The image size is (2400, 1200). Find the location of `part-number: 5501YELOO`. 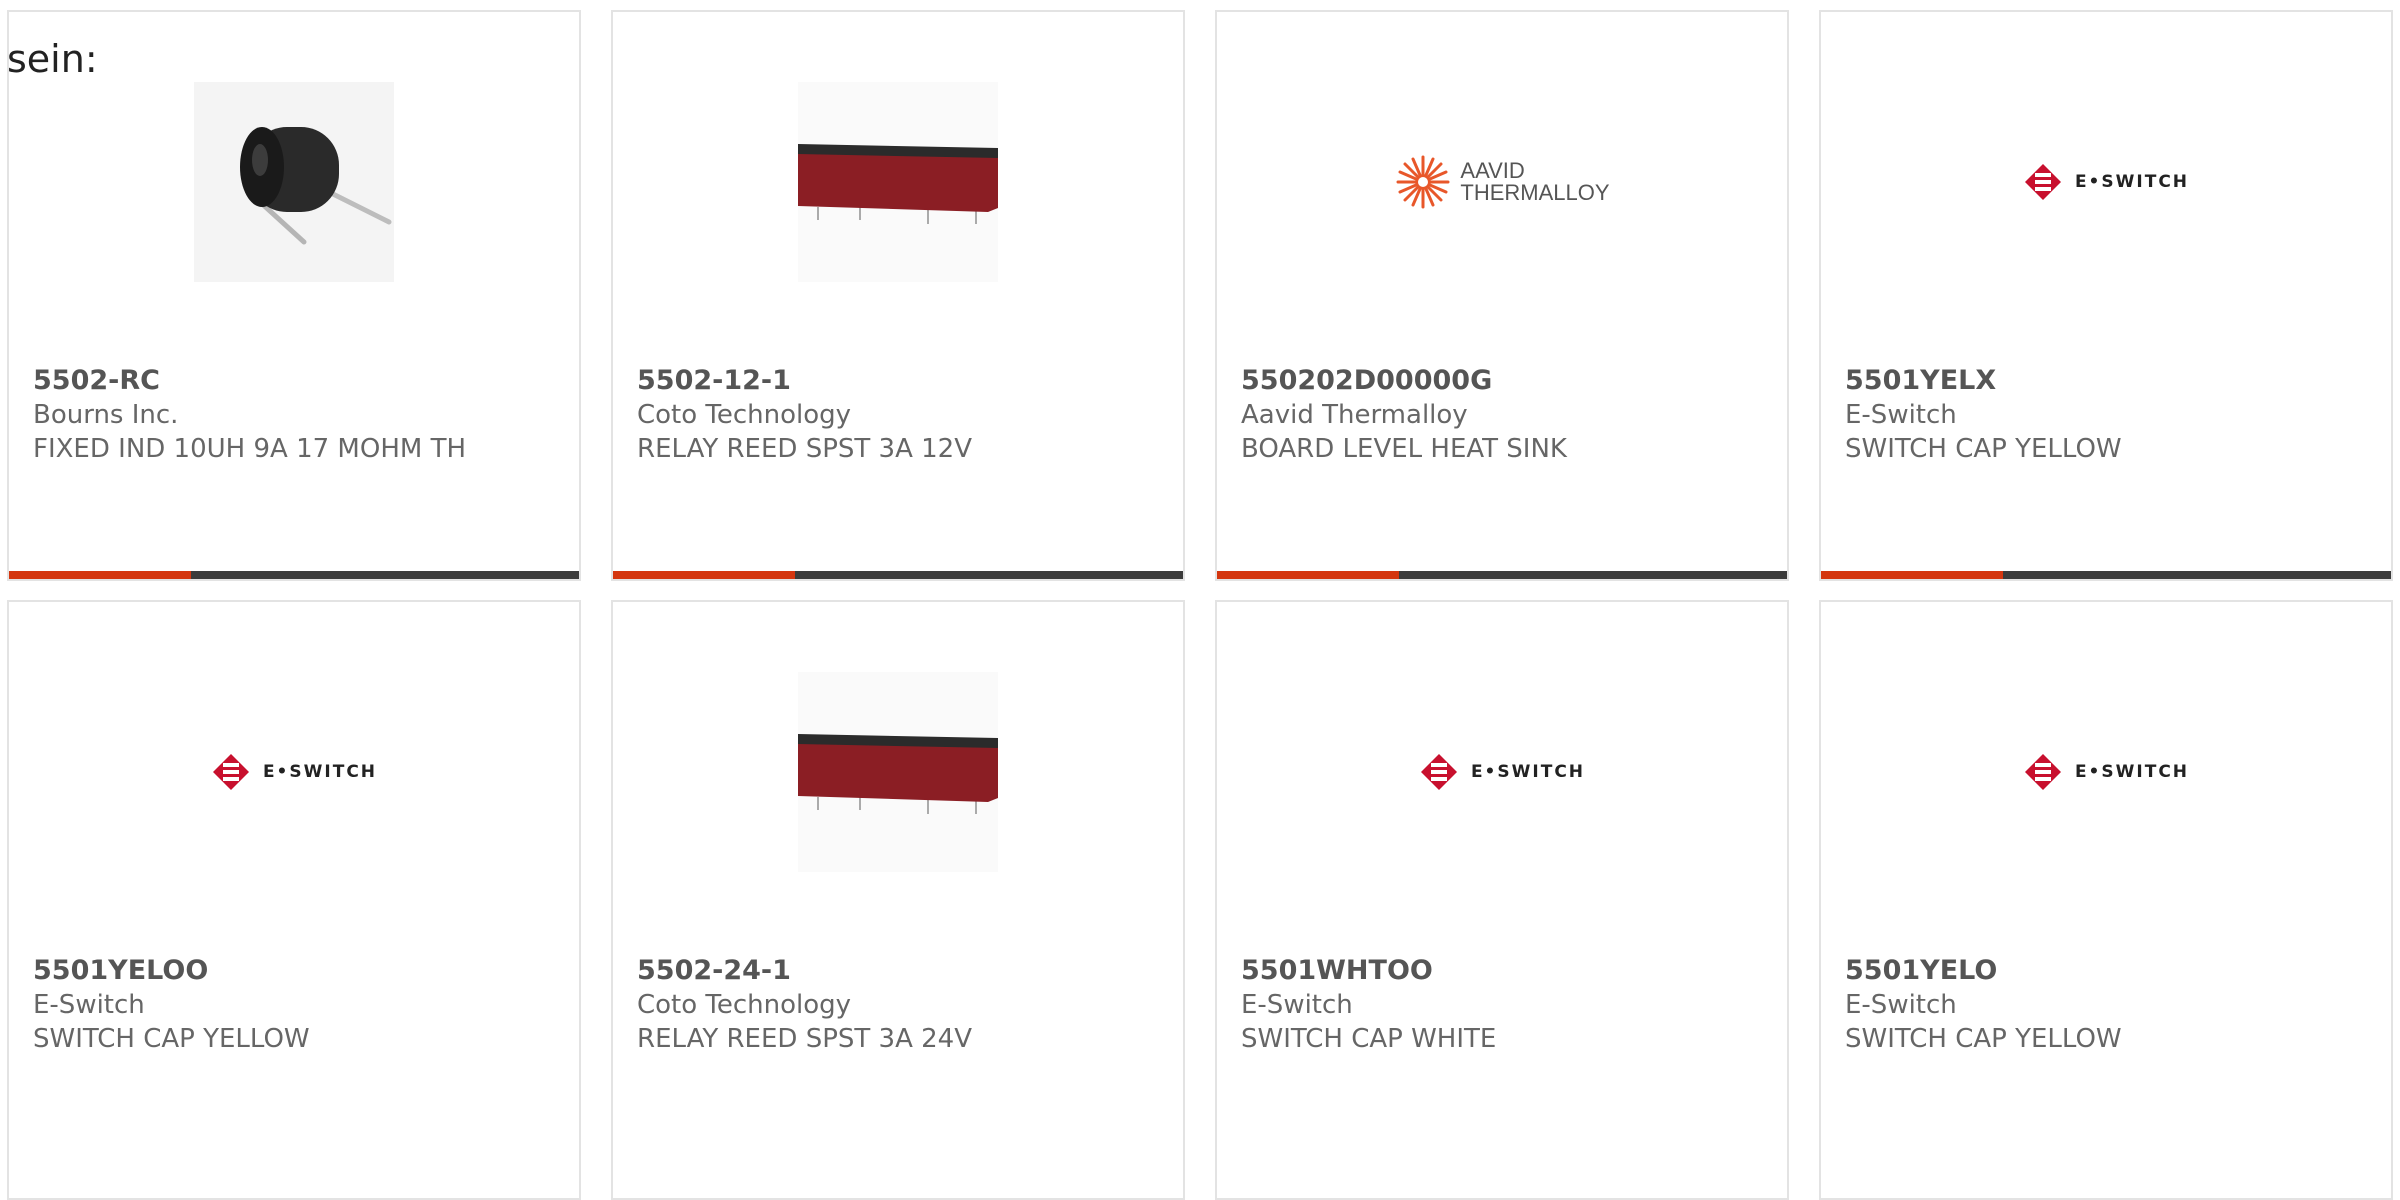

part-number: 5501YELOO is located at coordinates (301, 971).